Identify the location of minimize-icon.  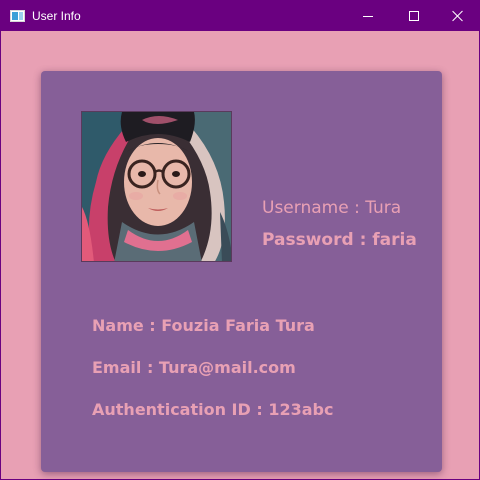
(368, 16).